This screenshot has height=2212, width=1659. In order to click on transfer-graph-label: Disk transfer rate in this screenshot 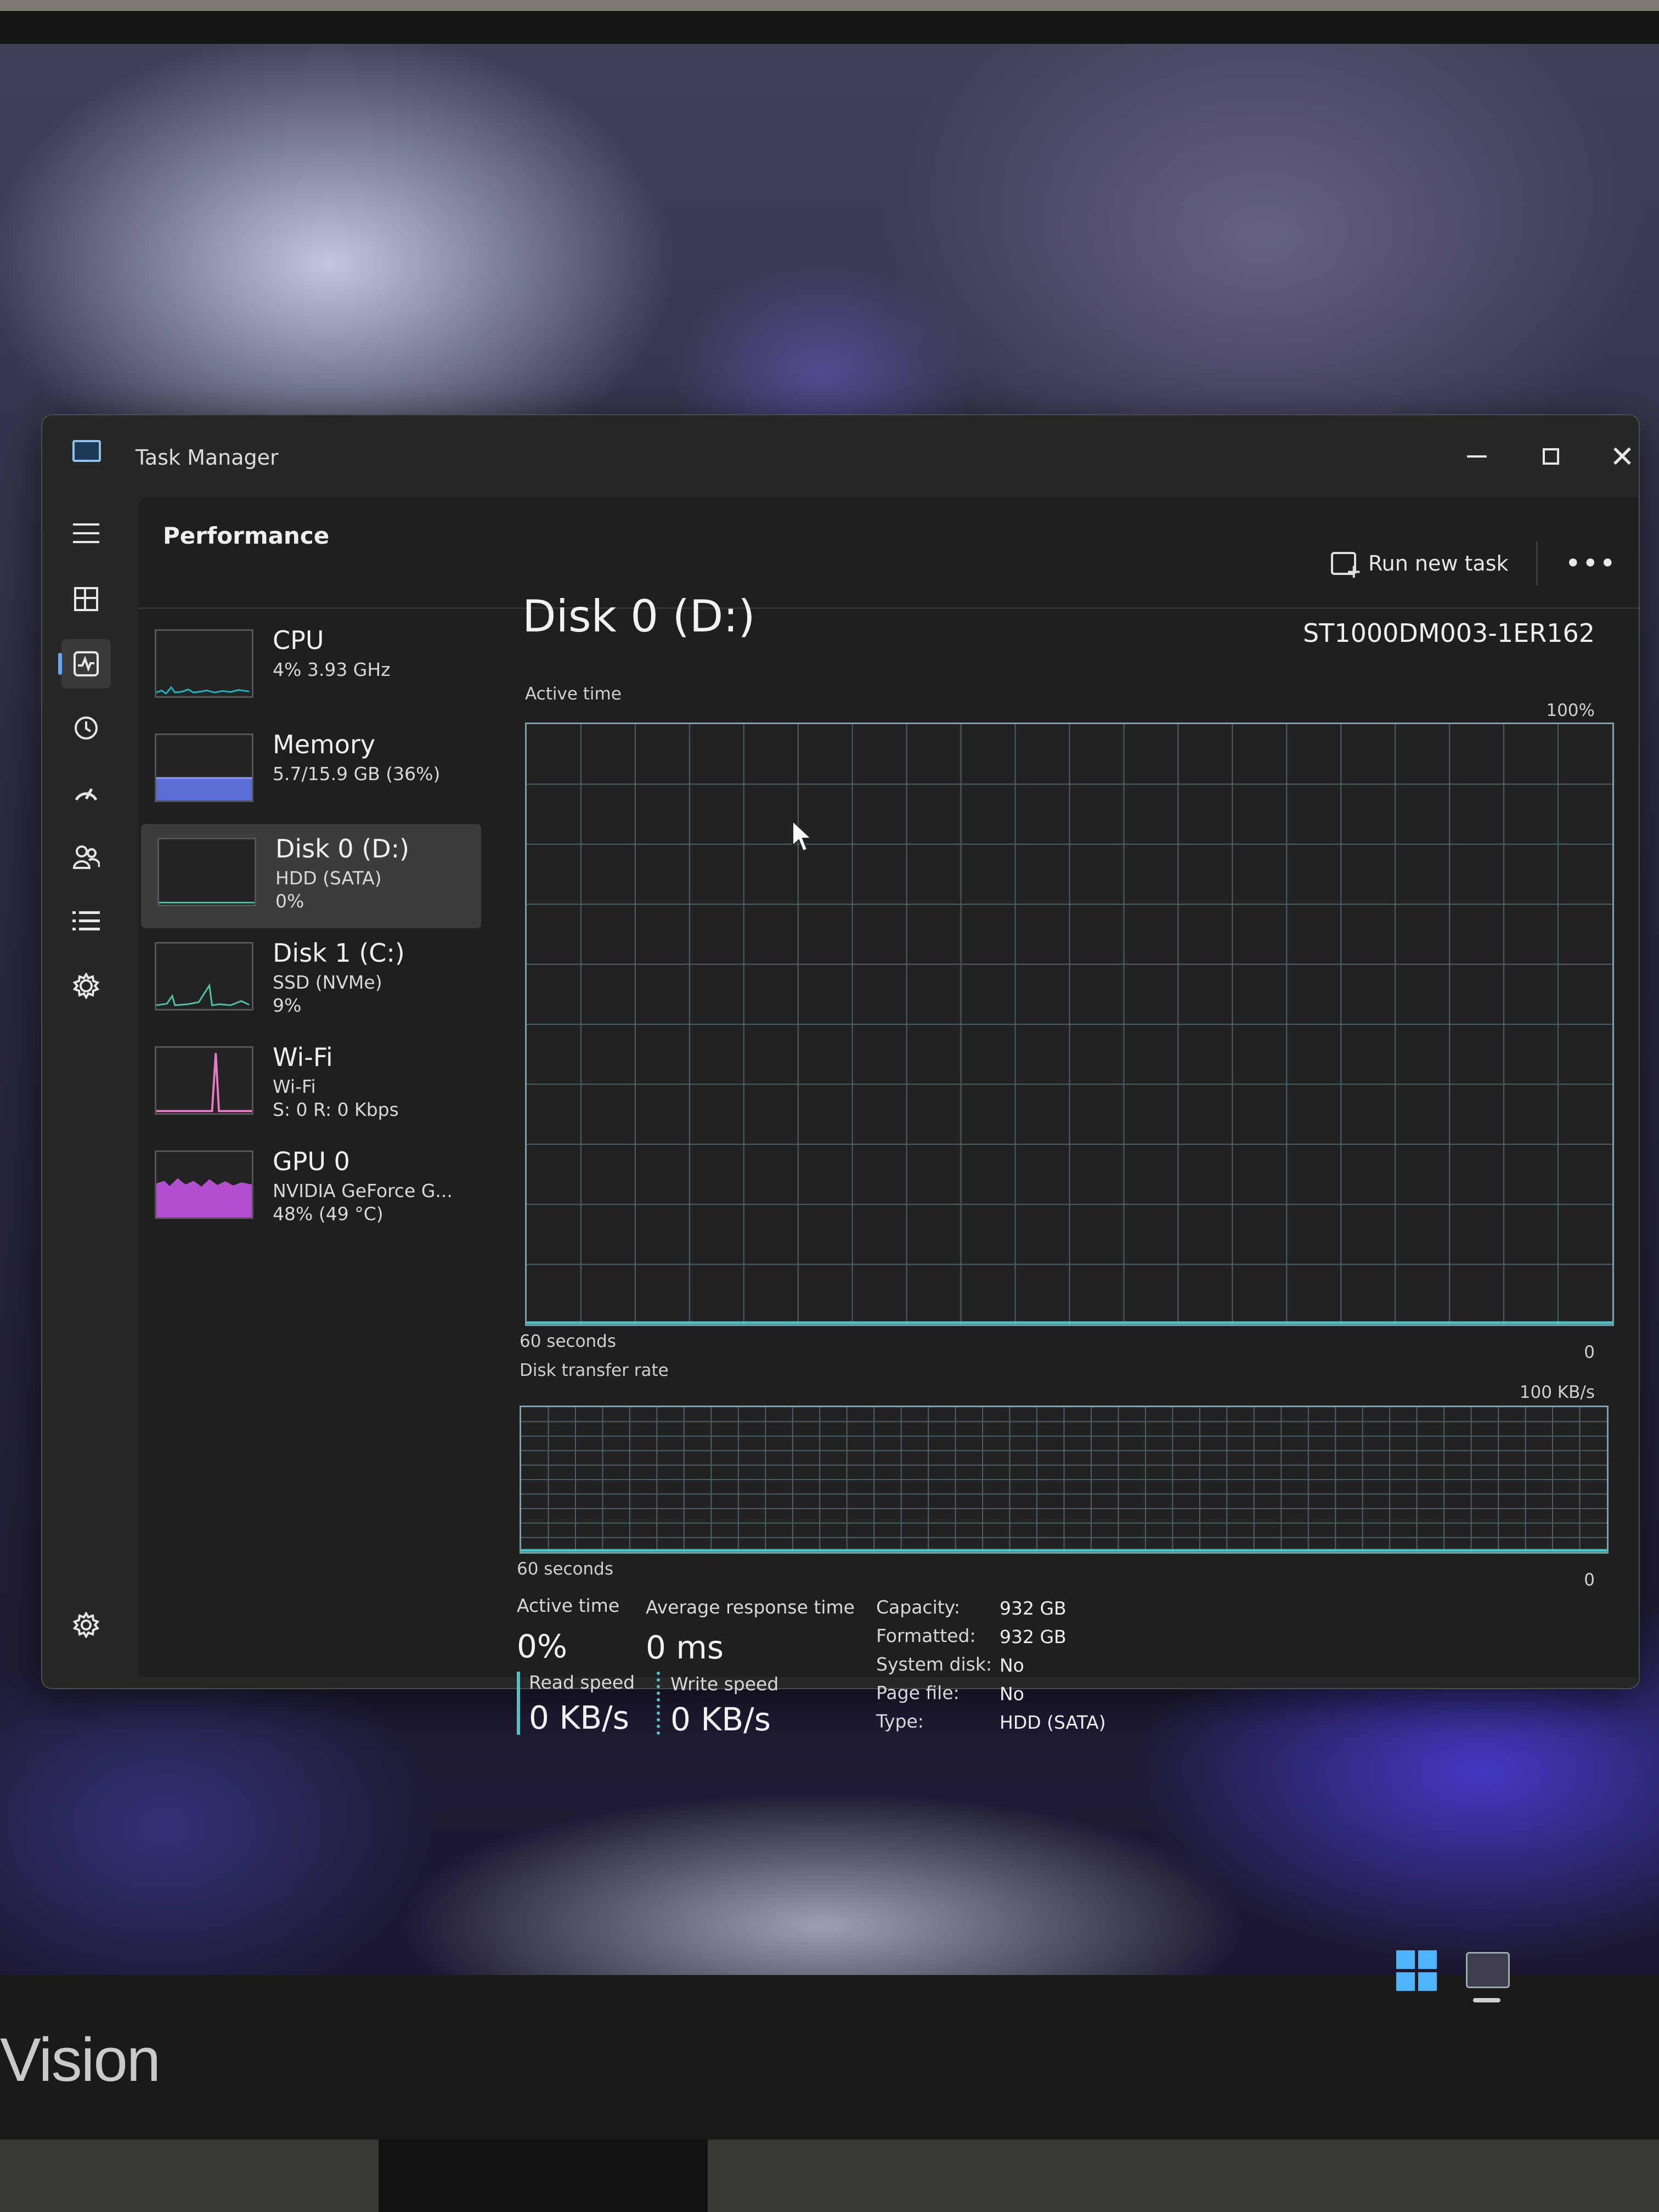, I will do `click(594, 1370)`.